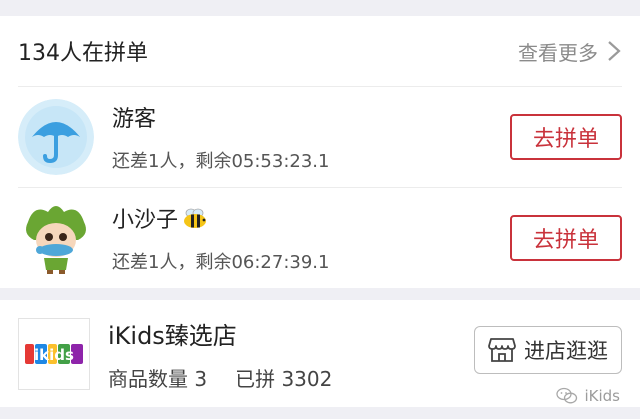 The width and height of the screenshot is (640, 419). I want to click on bee-emoji-icon, so click(195, 218).